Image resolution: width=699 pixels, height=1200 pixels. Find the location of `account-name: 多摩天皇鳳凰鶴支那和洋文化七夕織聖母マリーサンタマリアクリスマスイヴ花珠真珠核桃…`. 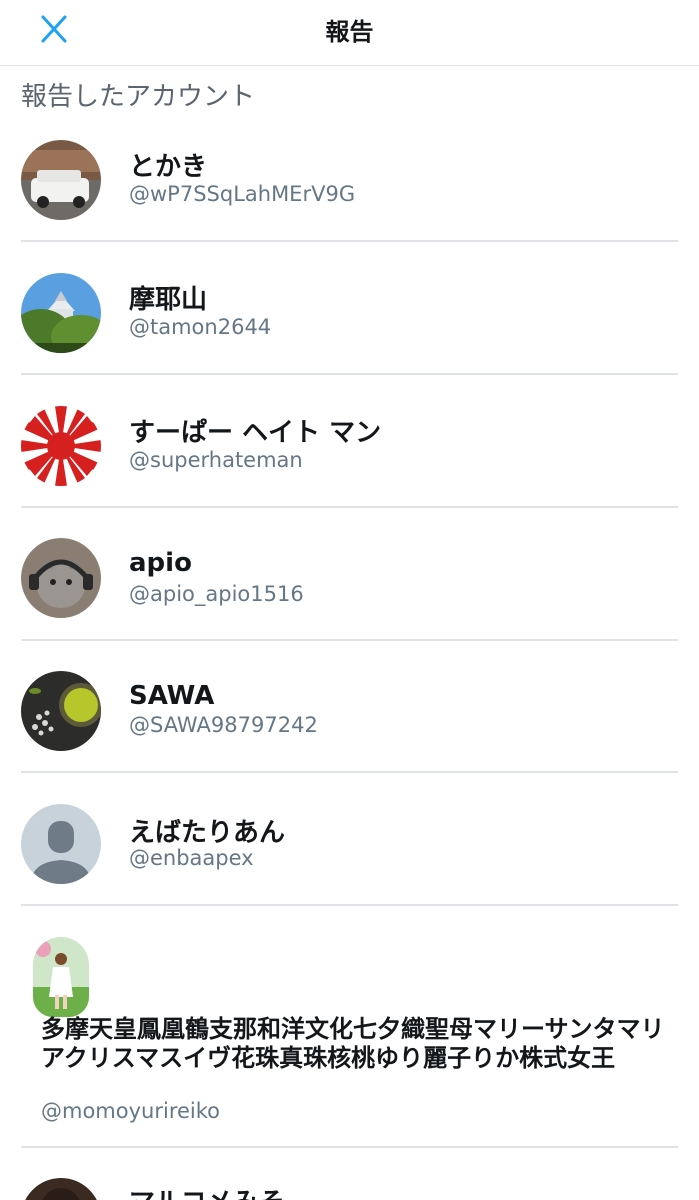

account-name: 多摩天皇鳳凰鶴支那和洋文化七夕織聖母マリーサンタマリアクリスマスイヴ花珠真珠核桃… is located at coordinates (353, 1043).